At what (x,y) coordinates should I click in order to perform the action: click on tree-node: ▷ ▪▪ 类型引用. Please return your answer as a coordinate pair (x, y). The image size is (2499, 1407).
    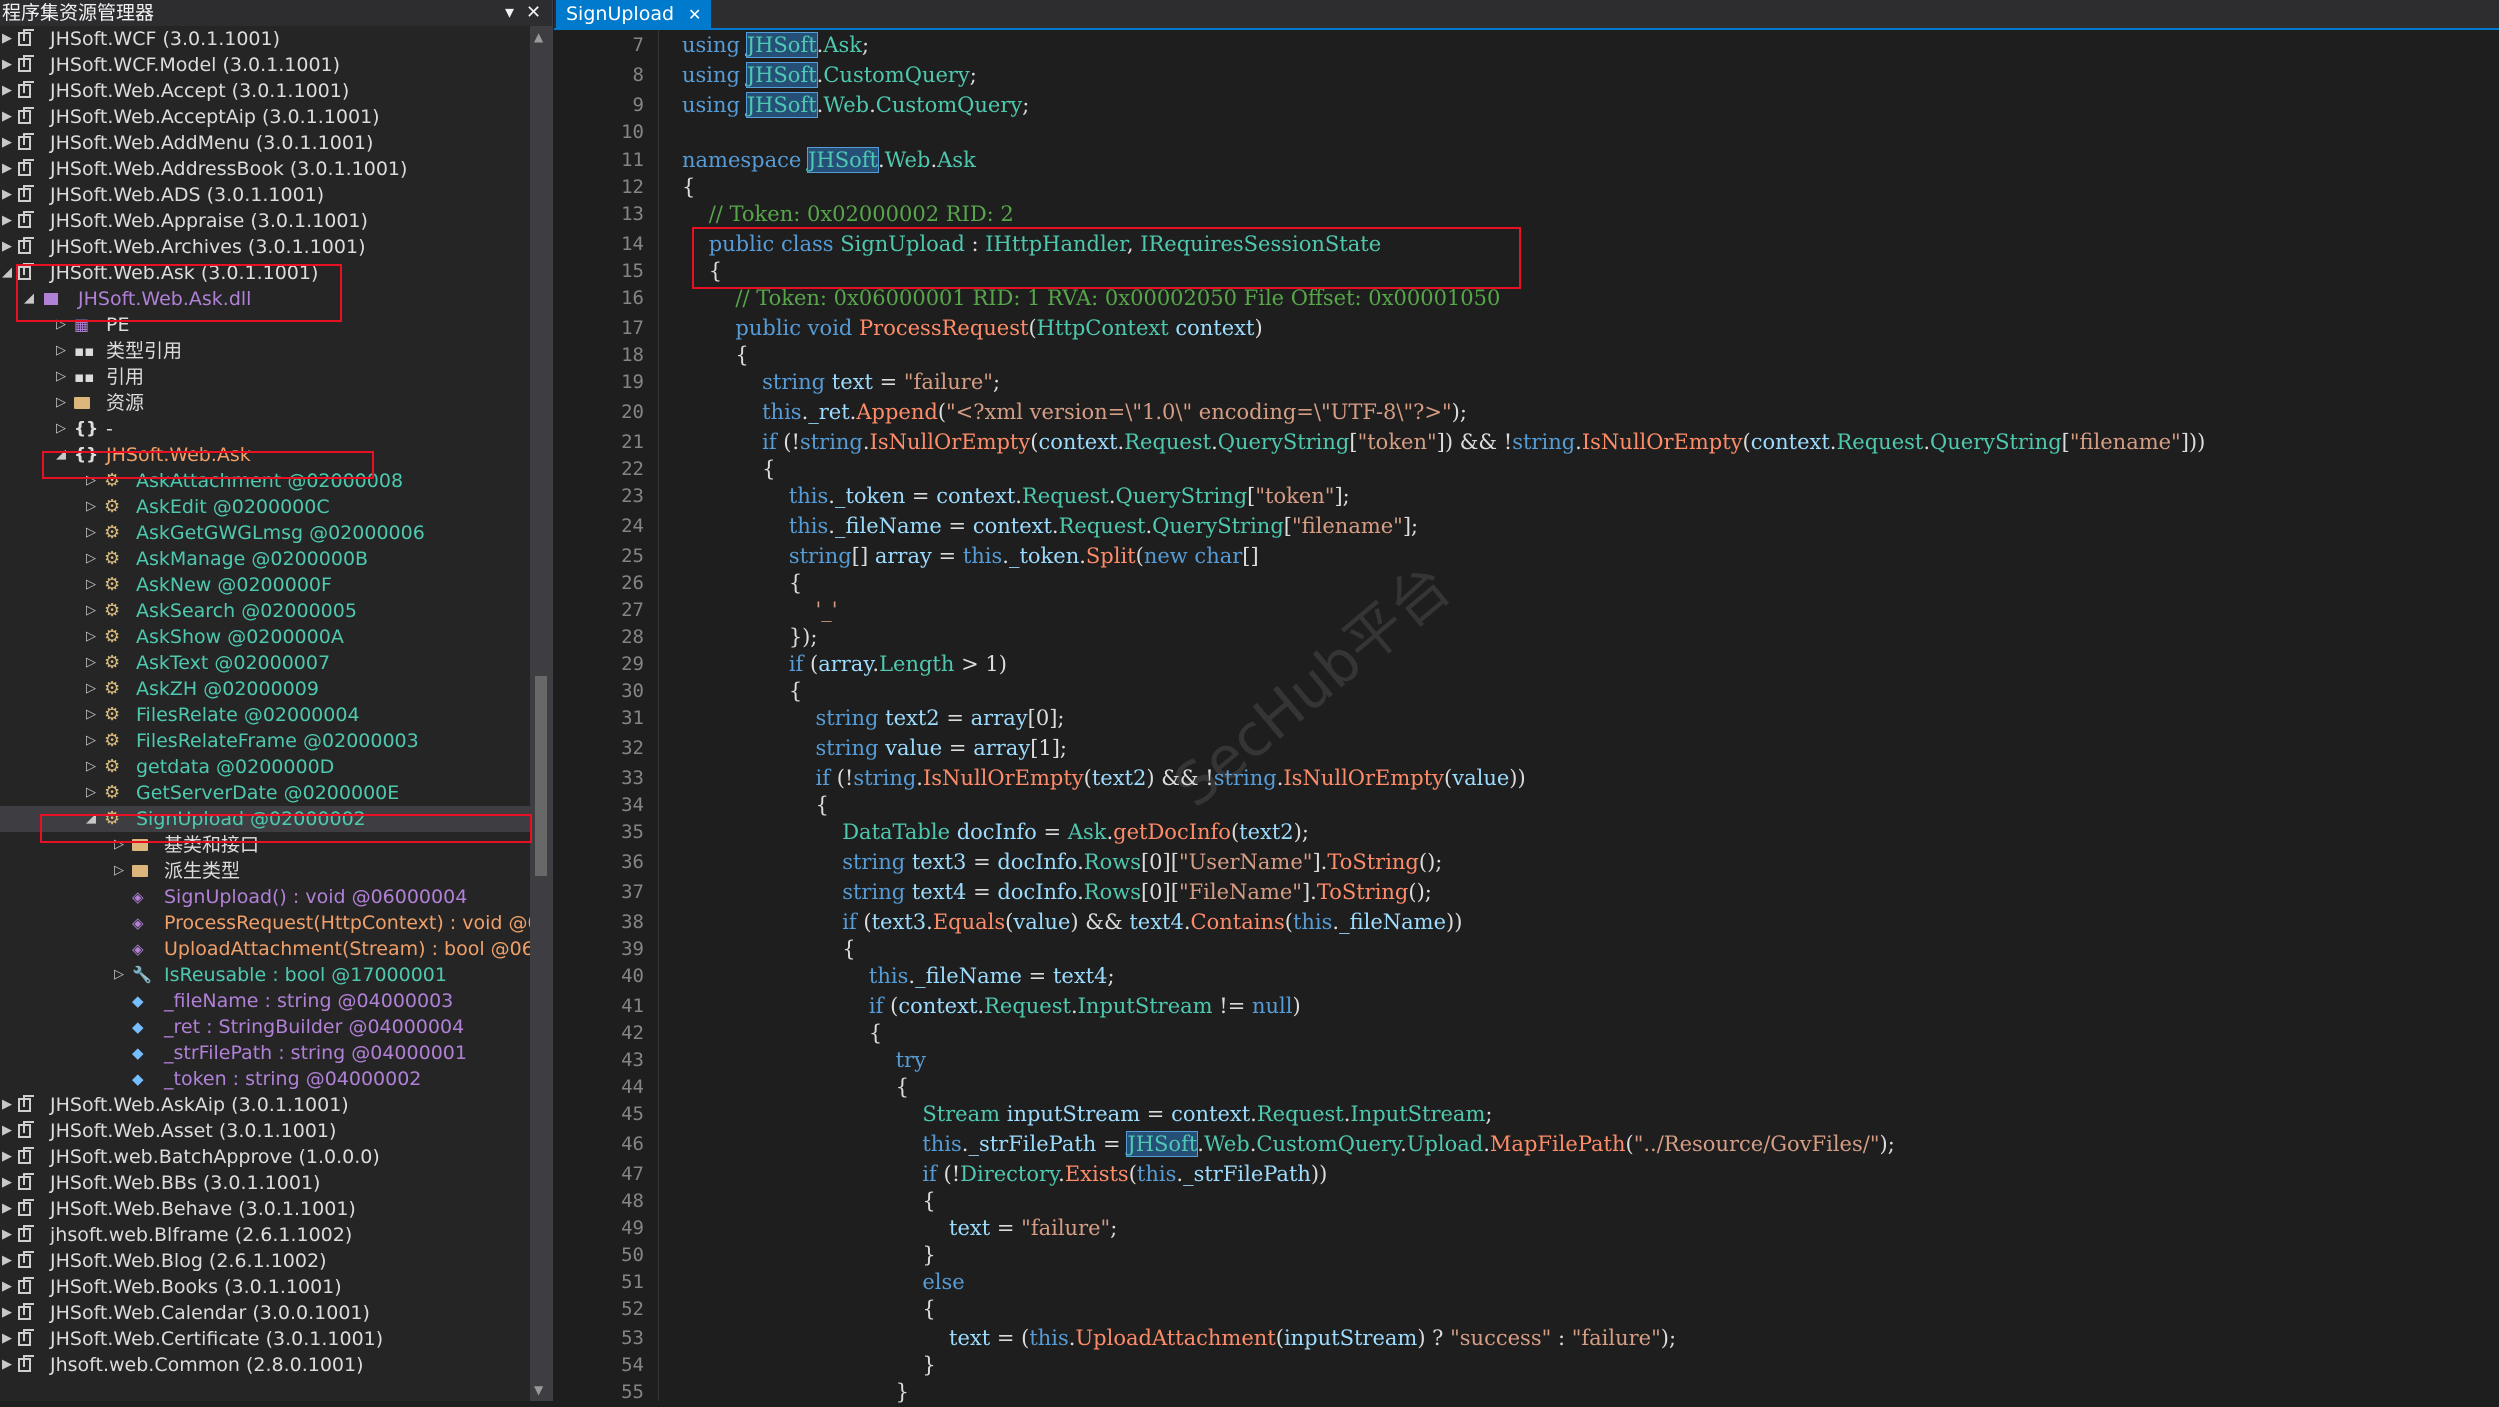
    Looking at the image, I should click on (265, 351).